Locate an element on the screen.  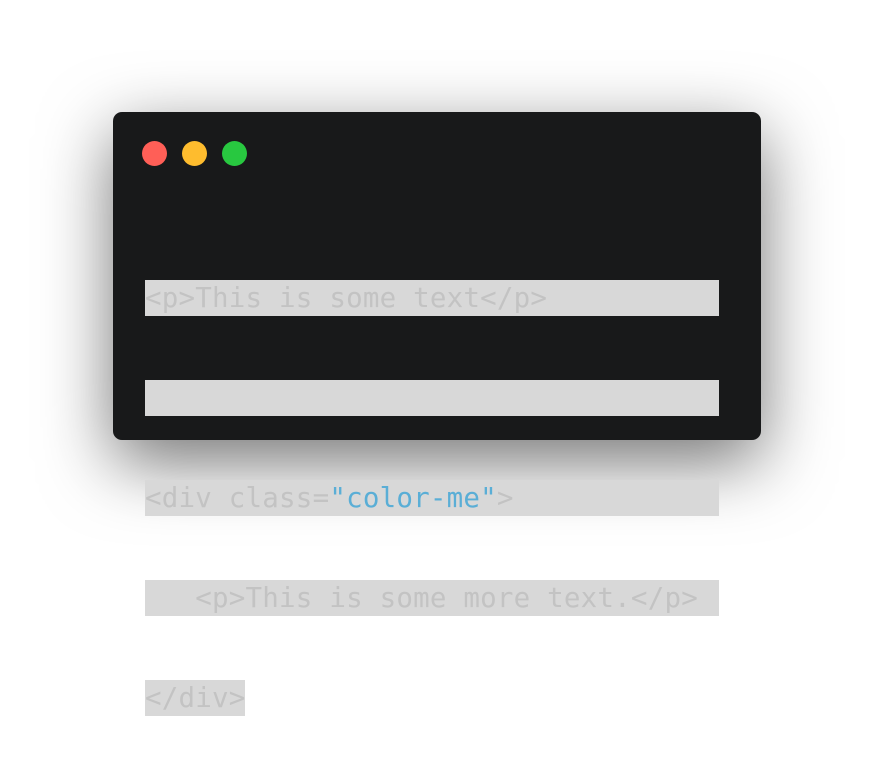
maximize-window-button is located at coordinates (234, 153).